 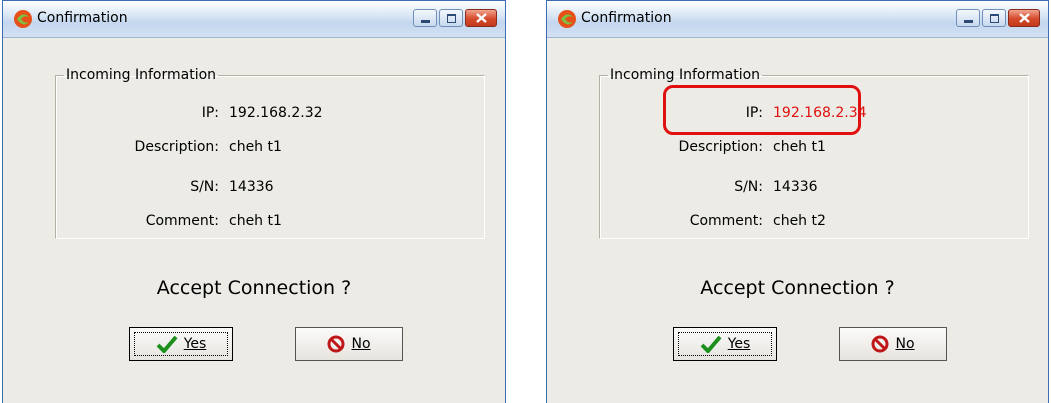 I want to click on comment-row: Comment: cheh t1, so click(x=269, y=223).